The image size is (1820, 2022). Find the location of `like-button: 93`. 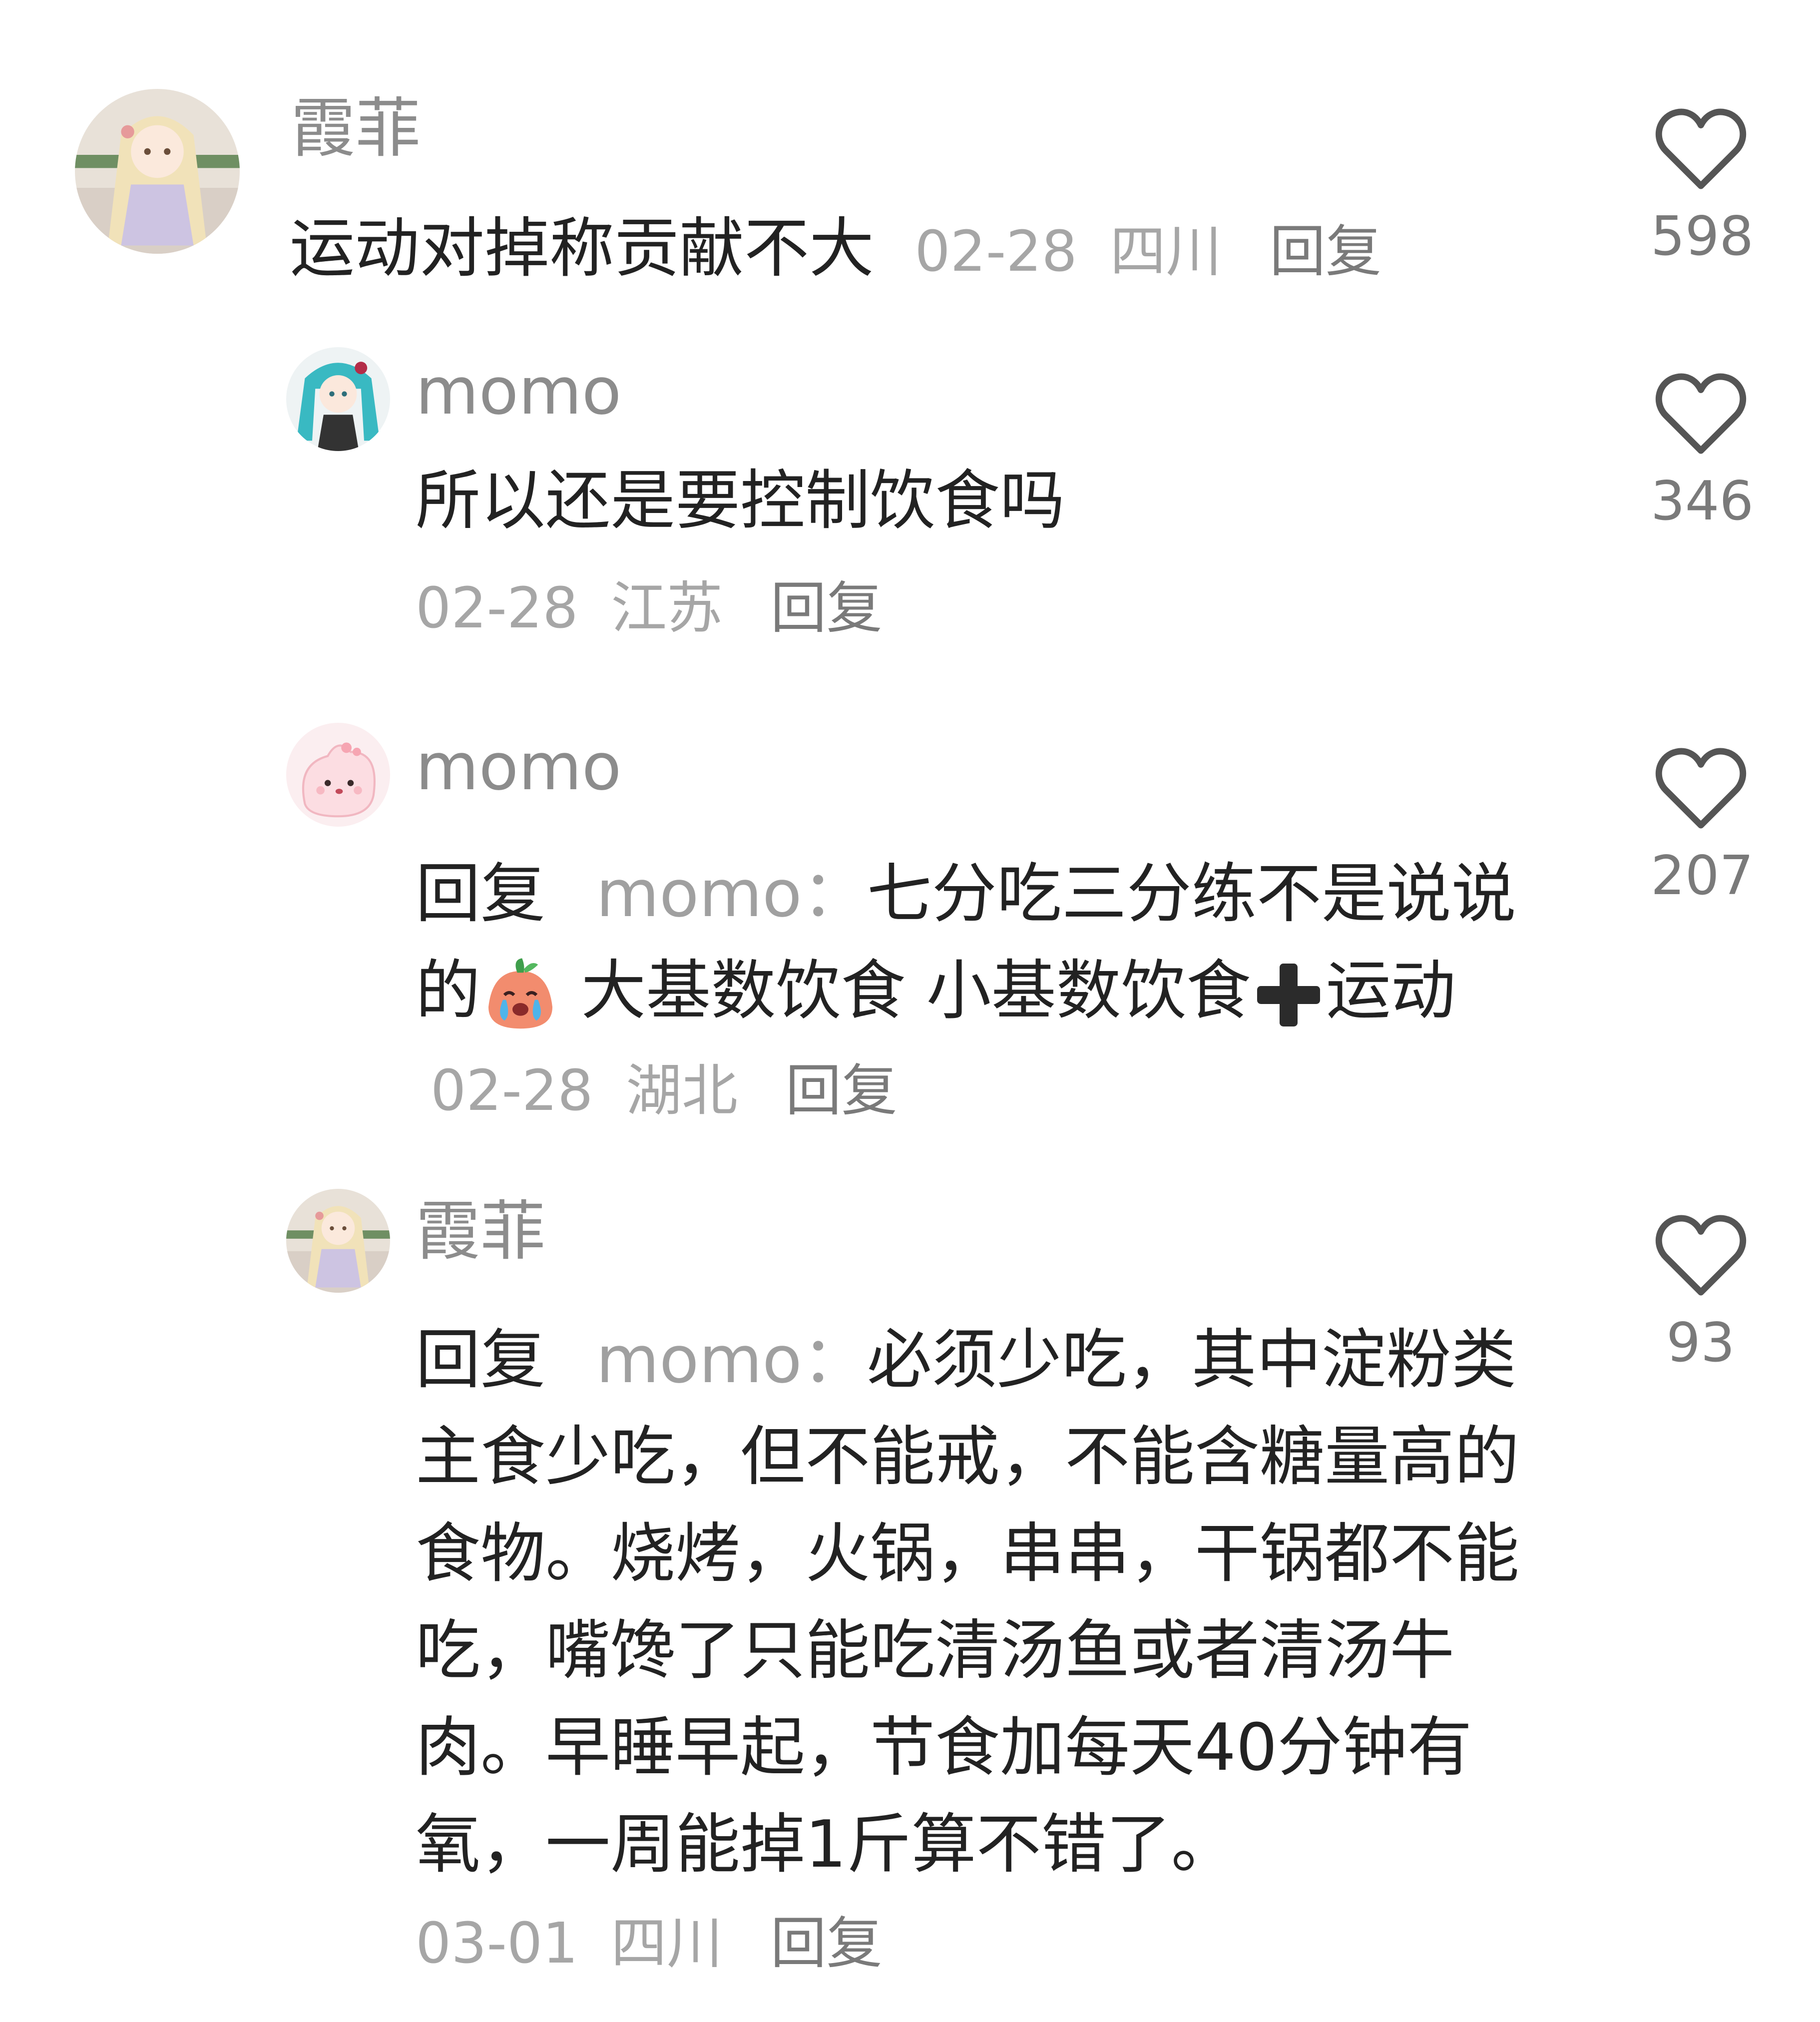

like-button: 93 is located at coordinates (1701, 1290).